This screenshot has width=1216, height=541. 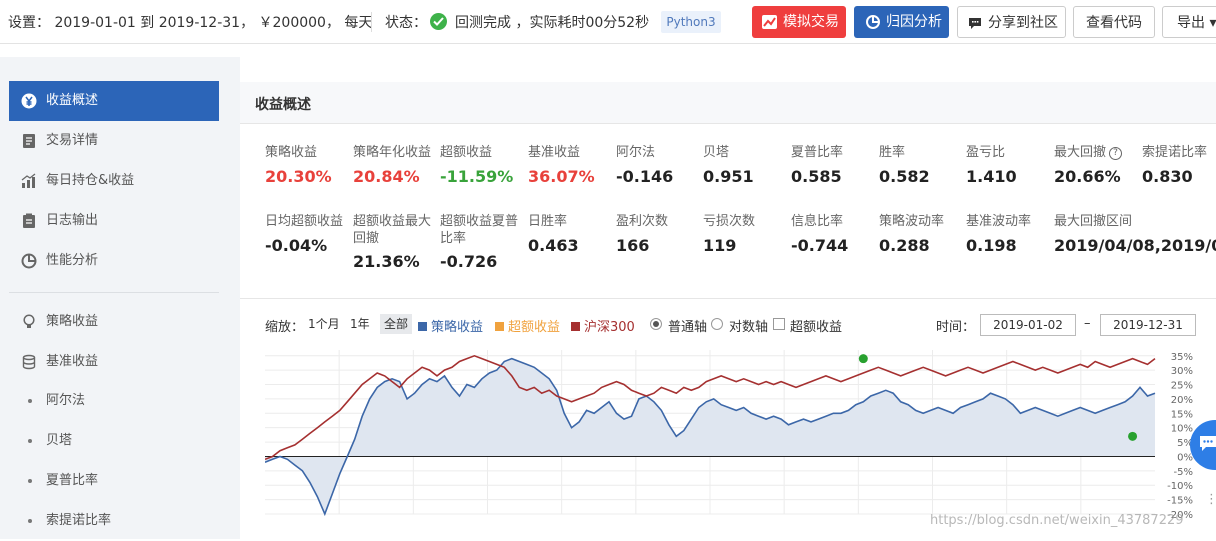 What do you see at coordinates (114, 141) in the screenshot?
I see `sidebar-item-trade-details: 交易详情` at bounding box center [114, 141].